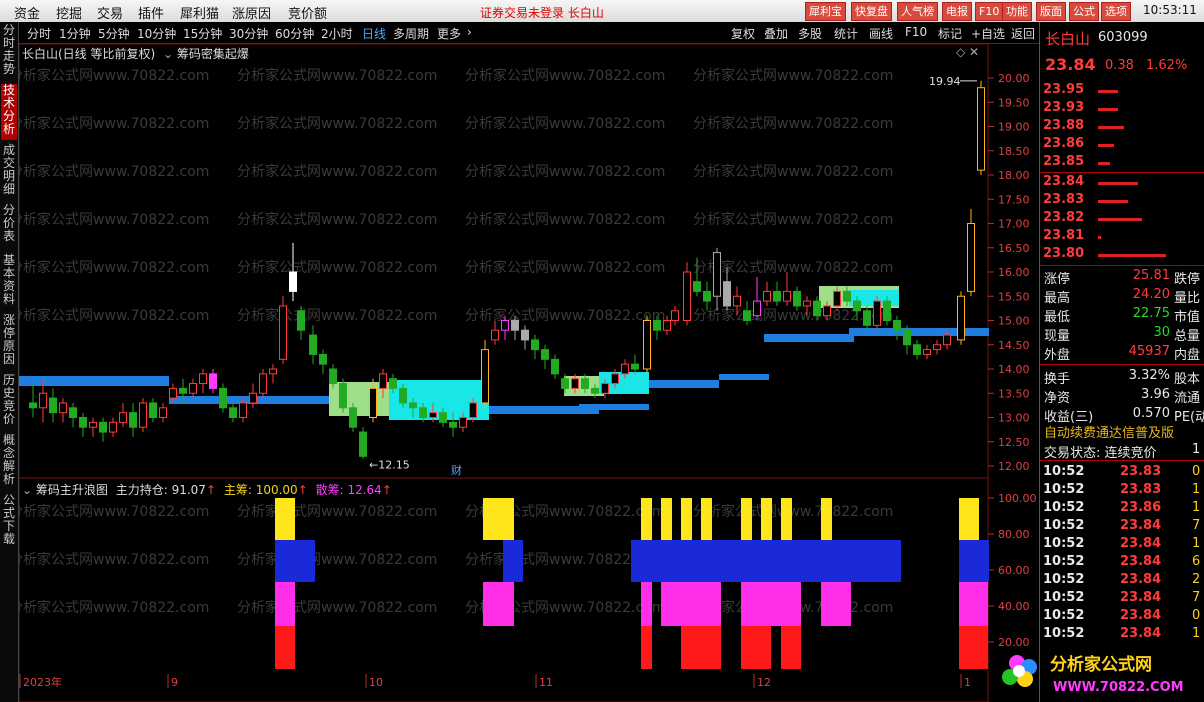 The image size is (1204, 702). I want to click on period-daily: 日线, so click(374, 33).